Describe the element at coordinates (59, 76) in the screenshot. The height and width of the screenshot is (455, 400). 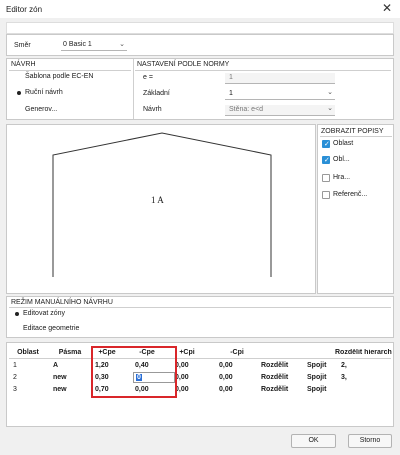
I see `option-label: Šablona podle EC-EN` at that location.